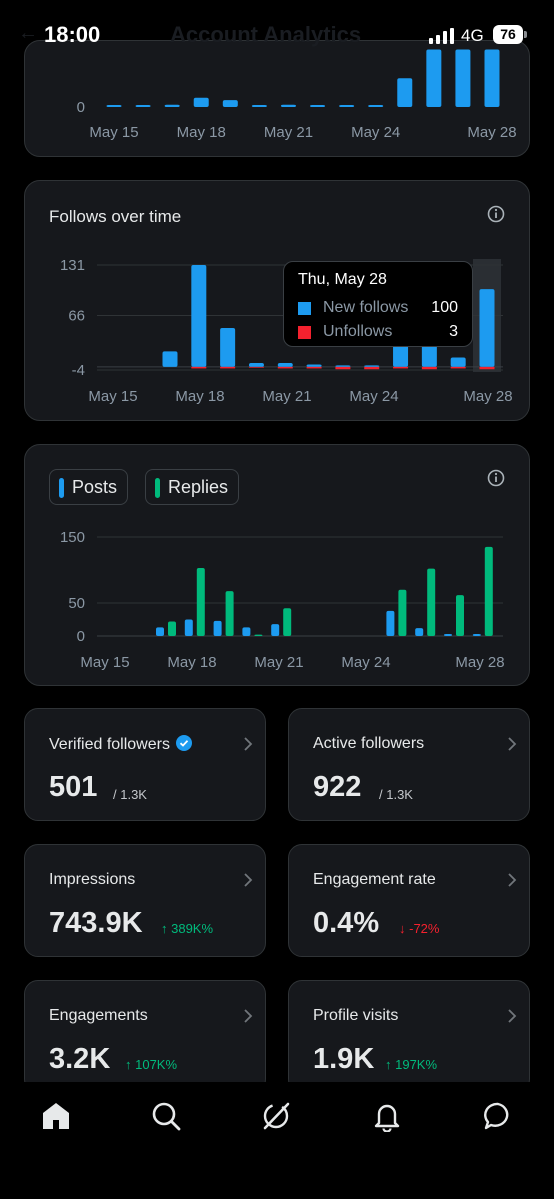 This screenshot has width=554, height=1199. What do you see at coordinates (28, 33) in the screenshot?
I see `back-arrow-icon: ←` at bounding box center [28, 33].